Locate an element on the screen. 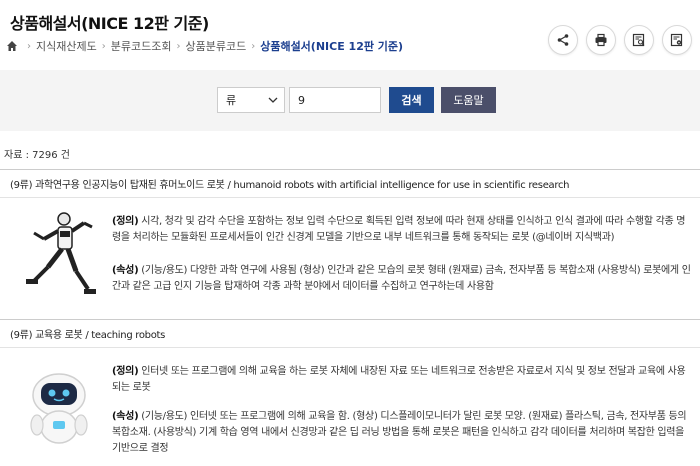 This screenshot has height=466, width=700. view-settings-button is located at coordinates (677, 40).